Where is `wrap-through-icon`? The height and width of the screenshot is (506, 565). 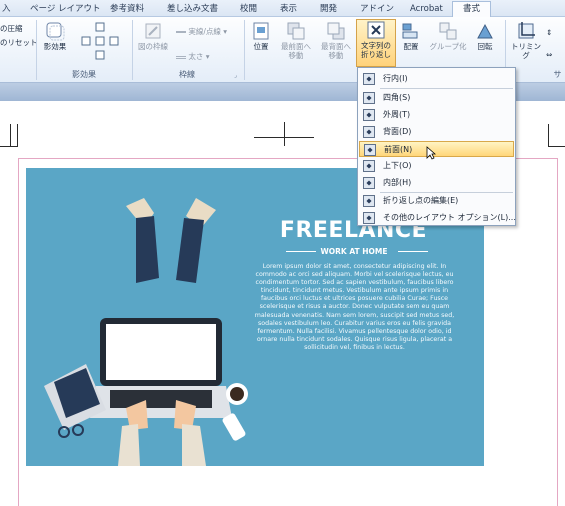 wrap-through-icon is located at coordinates (369, 183).